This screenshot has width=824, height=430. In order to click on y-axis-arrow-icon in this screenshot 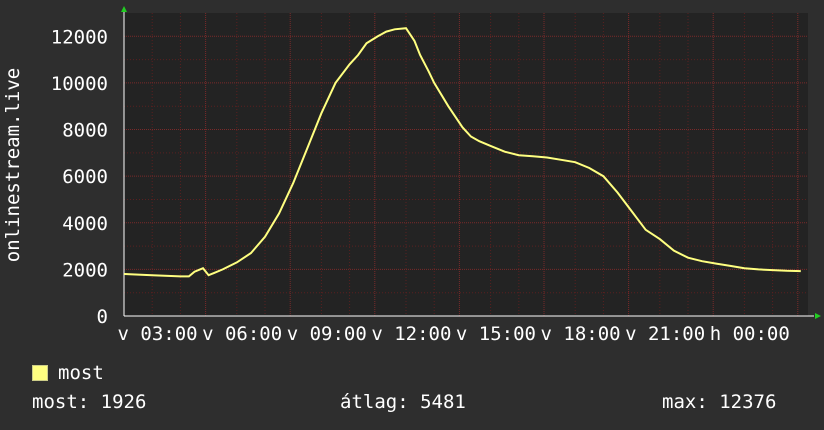, I will do `click(124, 9)`.